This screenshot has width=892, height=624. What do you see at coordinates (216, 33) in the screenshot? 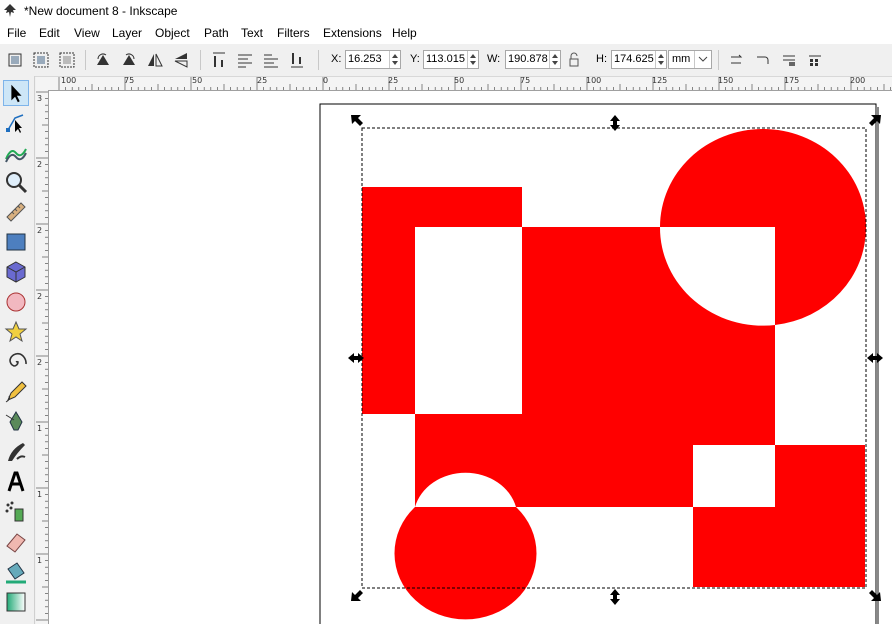
I see `menu-path: Path` at bounding box center [216, 33].